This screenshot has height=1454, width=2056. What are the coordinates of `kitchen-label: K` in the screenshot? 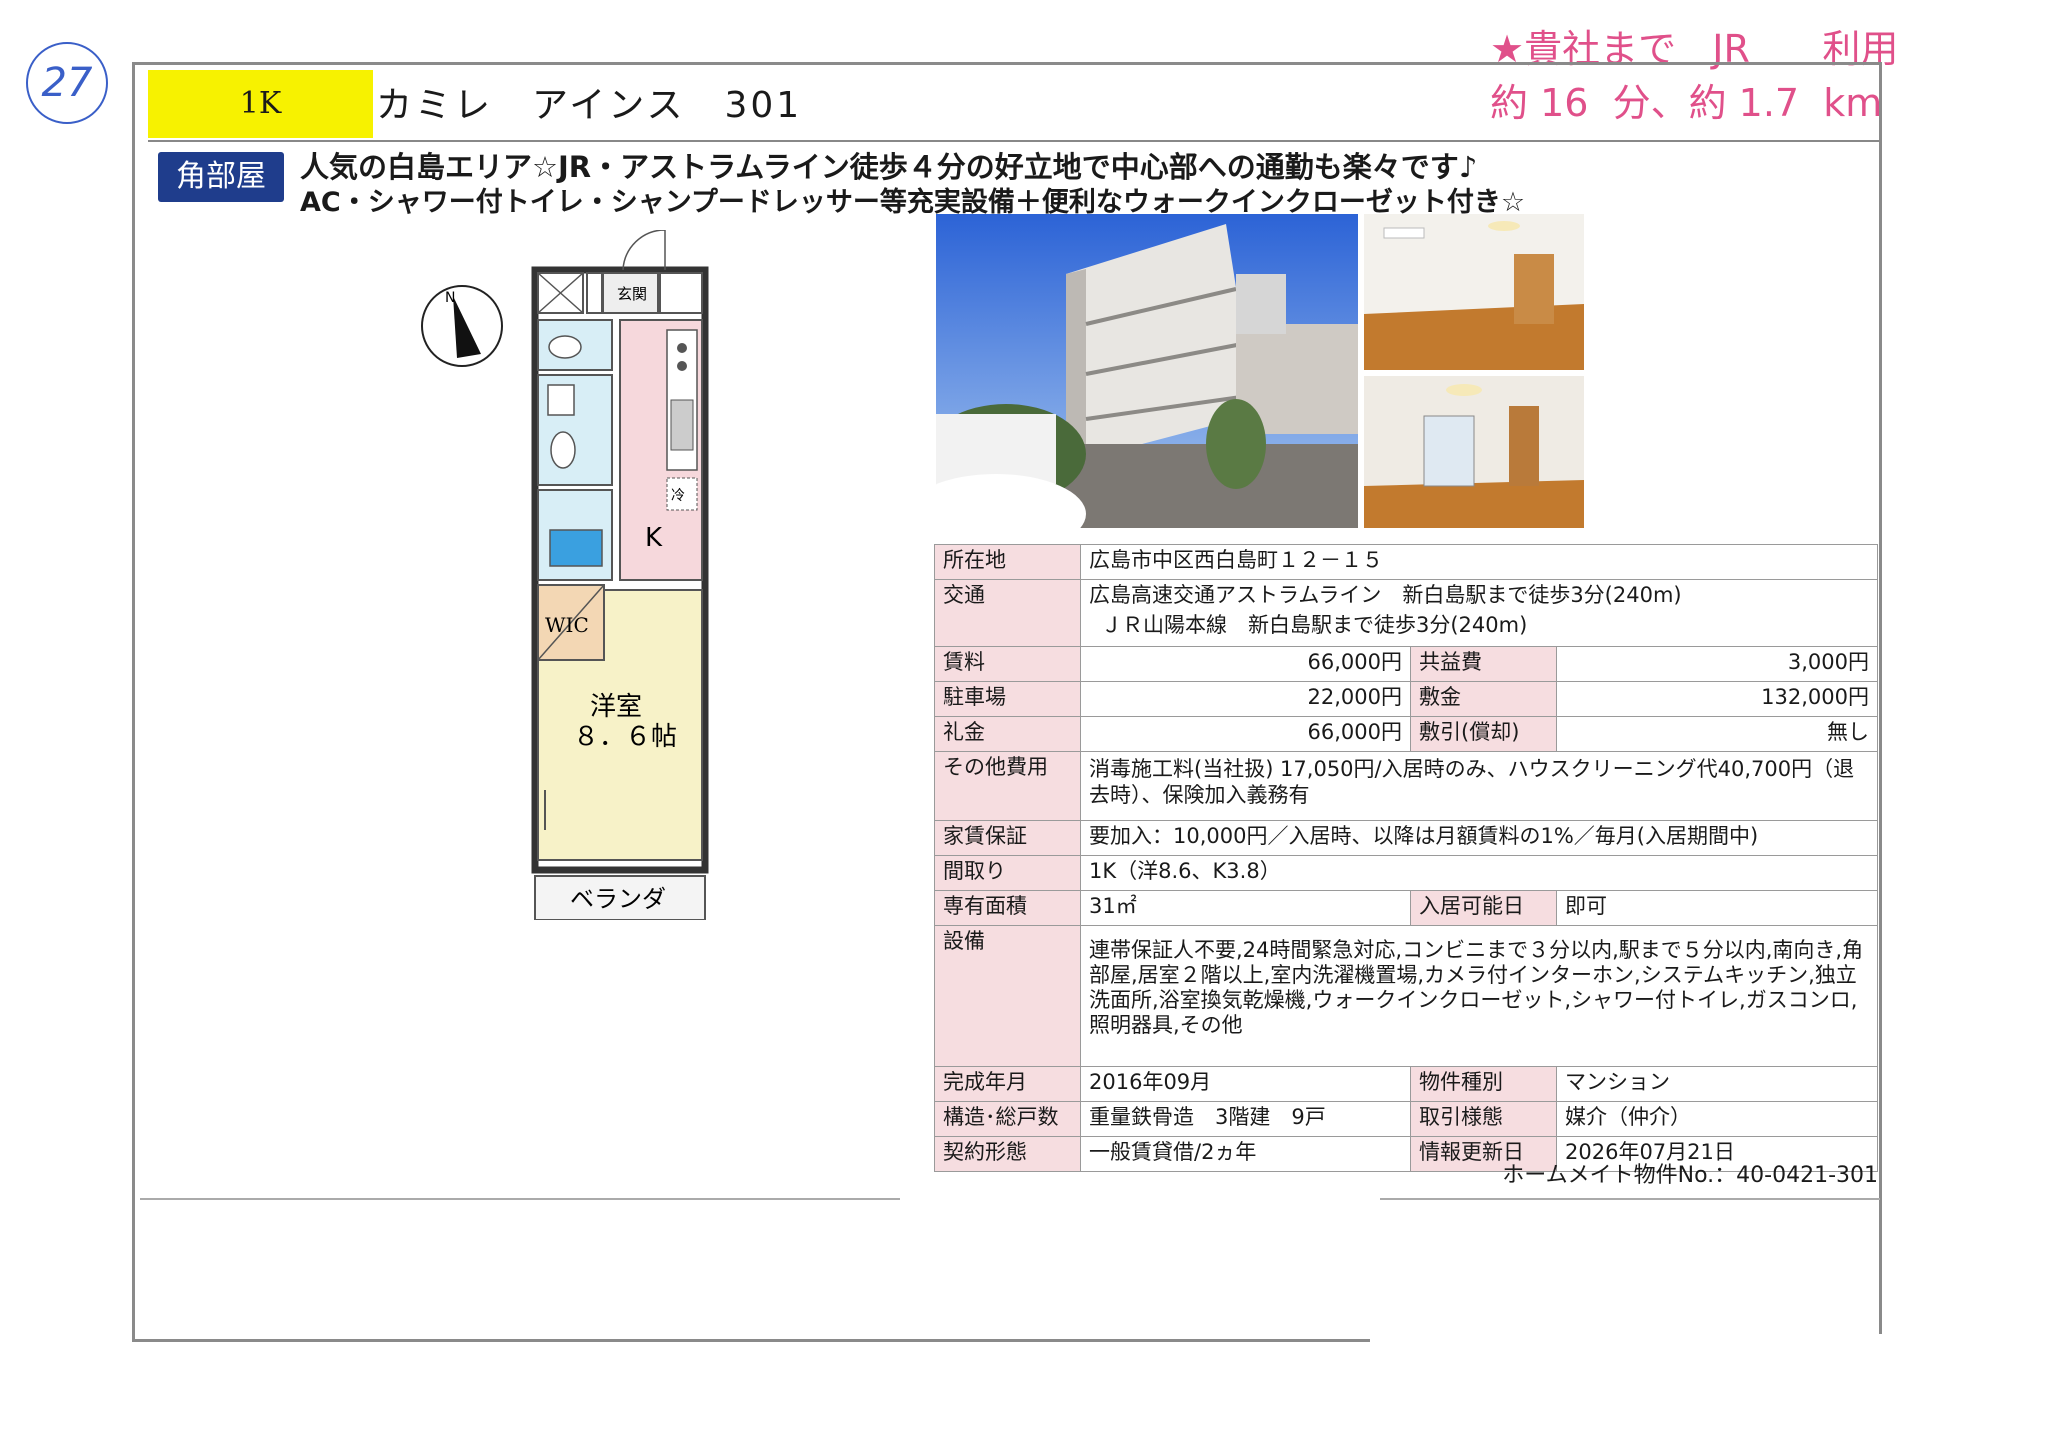 It's located at (654, 538).